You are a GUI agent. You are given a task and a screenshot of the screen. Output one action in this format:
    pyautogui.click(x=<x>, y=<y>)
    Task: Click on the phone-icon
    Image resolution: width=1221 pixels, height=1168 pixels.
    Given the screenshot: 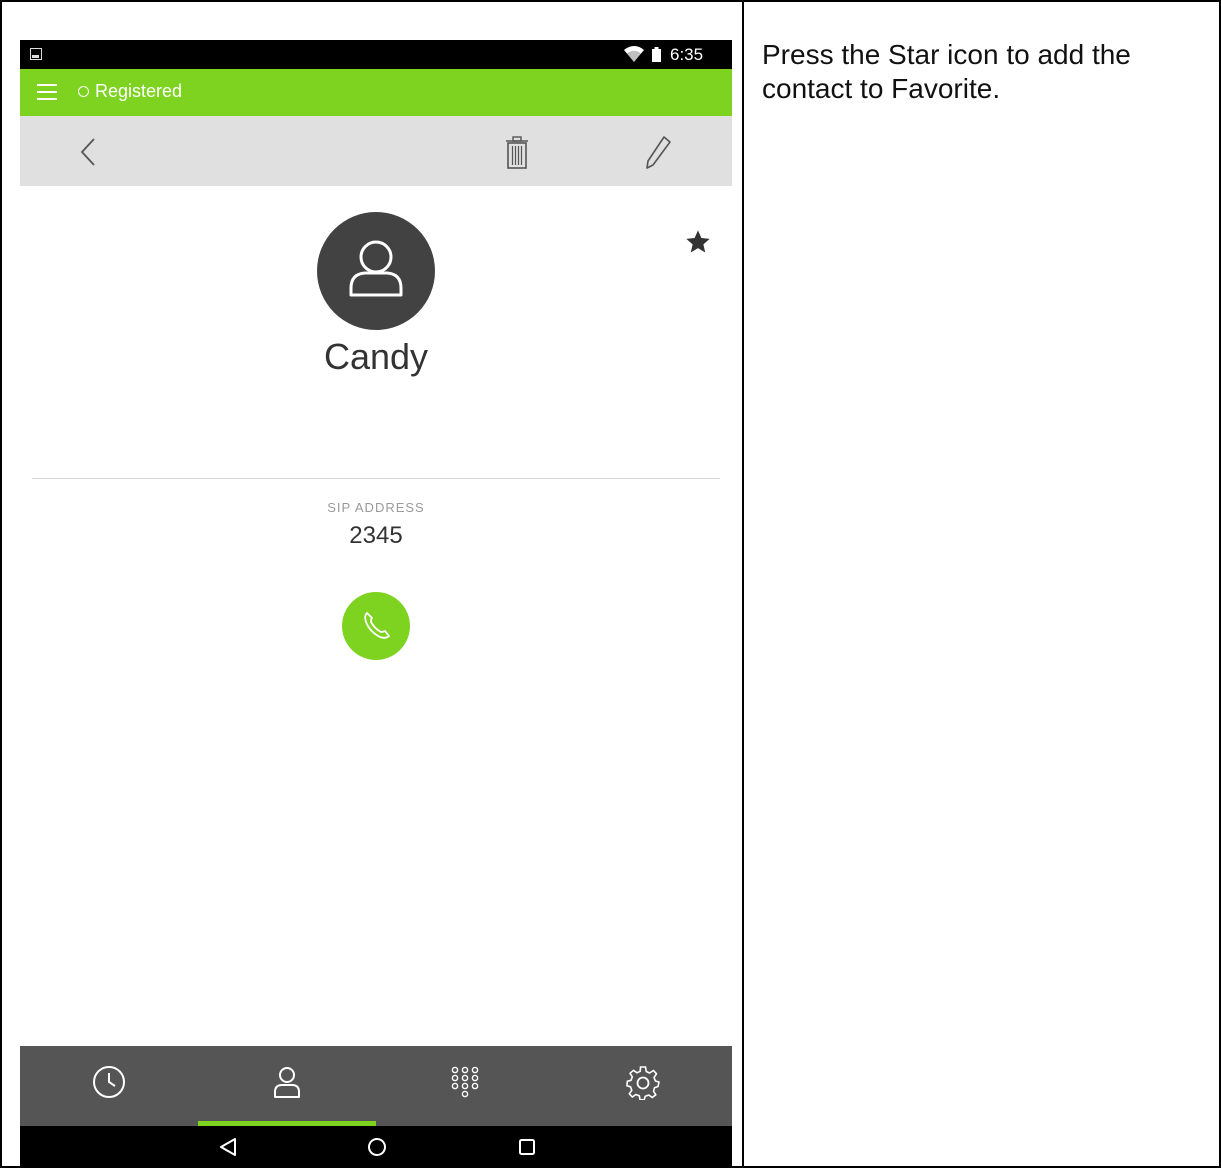 What is the action you would take?
    pyautogui.click(x=377, y=625)
    